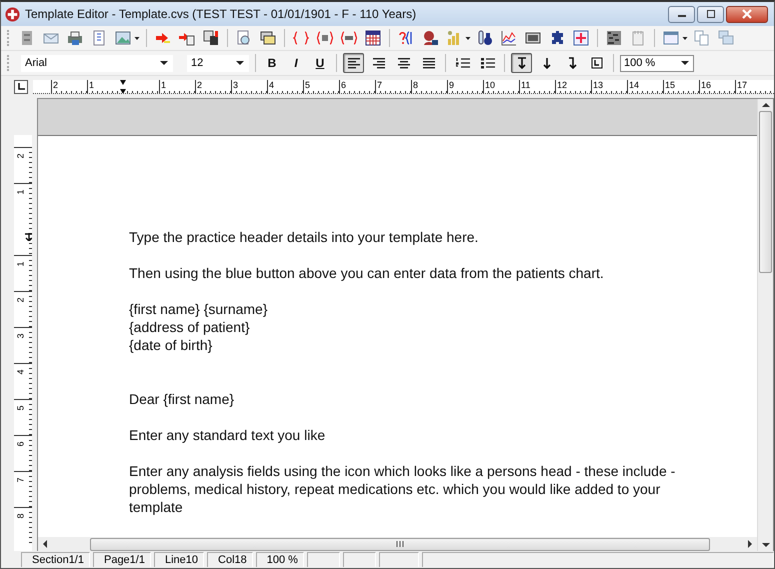 Image resolution: width=775 pixels, height=569 pixels. I want to click on ruler-number: 15, so click(670, 85).